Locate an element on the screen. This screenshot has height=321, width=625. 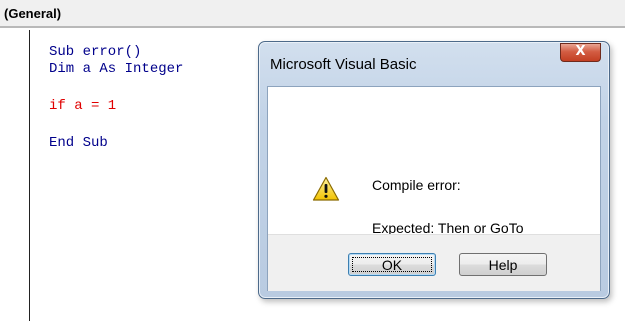
help-button: Help is located at coordinates (503, 264).